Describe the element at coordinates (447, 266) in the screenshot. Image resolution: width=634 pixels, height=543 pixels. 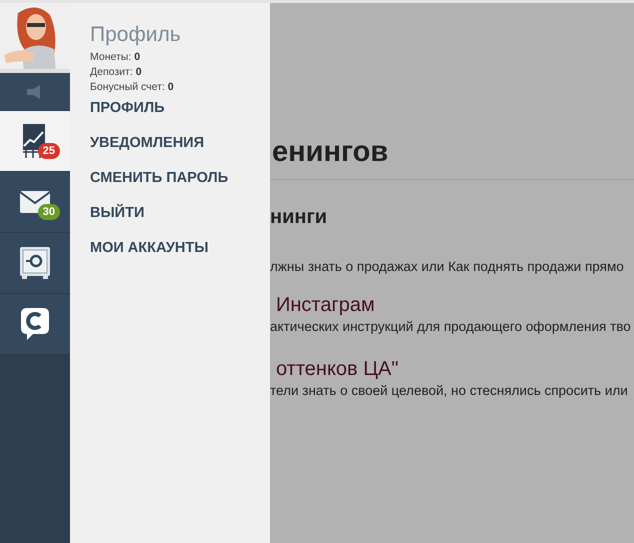
I see `description-text: лжны знать о продажах или Как поднять продажи прямо` at that location.